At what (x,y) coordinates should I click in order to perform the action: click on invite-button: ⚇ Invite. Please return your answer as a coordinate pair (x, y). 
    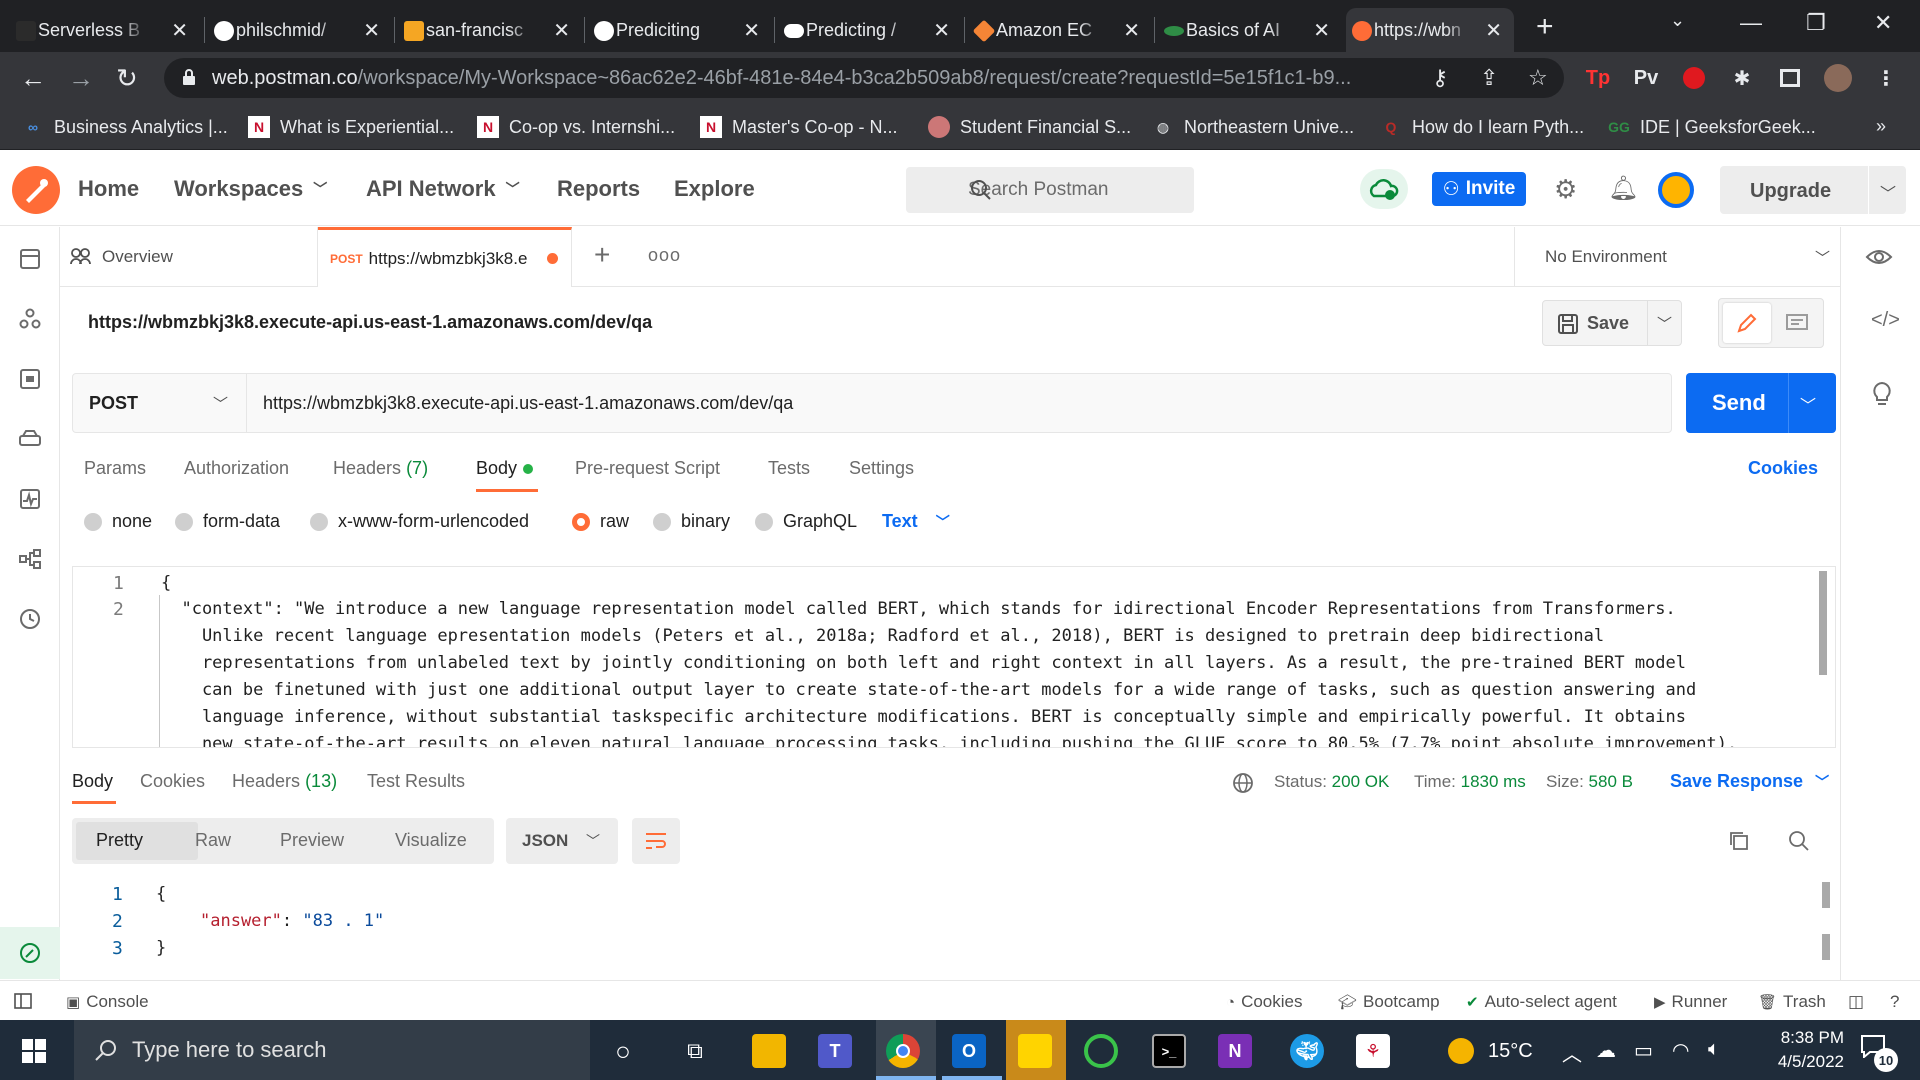
    Looking at the image, I should click on (1479, 189).